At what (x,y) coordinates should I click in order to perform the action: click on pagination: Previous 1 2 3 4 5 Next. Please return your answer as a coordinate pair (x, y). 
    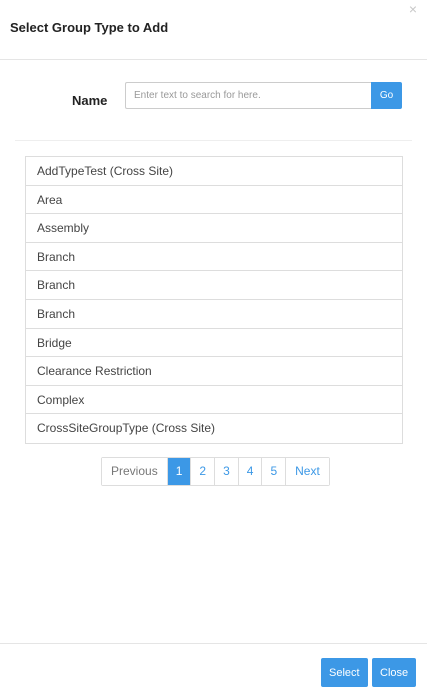
    Looking at the image, I should click on (215, 471).